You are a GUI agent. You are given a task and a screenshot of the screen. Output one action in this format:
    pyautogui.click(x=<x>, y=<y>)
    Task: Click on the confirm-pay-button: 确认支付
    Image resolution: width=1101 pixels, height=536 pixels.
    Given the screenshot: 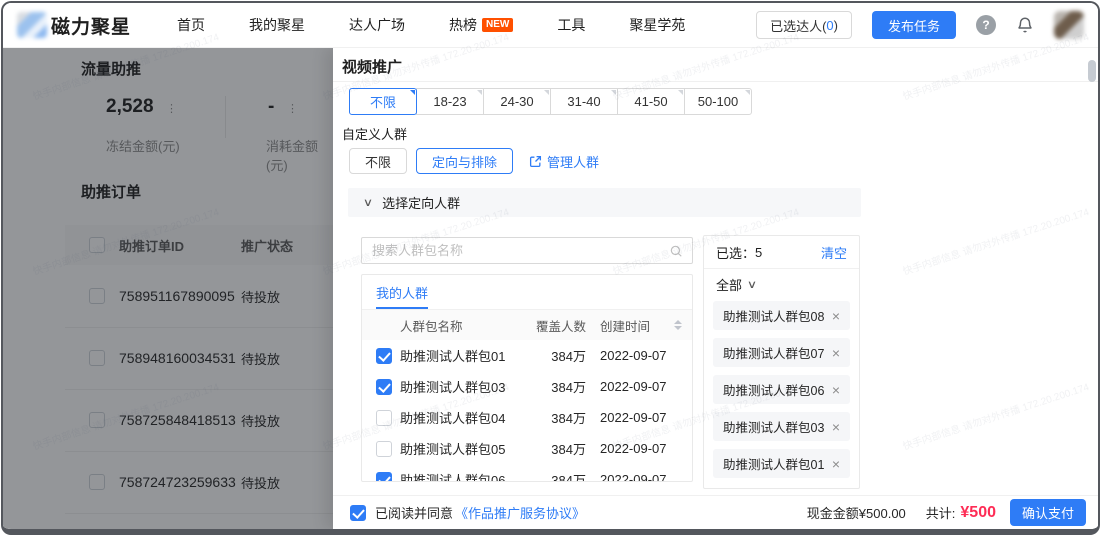 What is the action you would take?
    pyautogui.click(x=1048, y=512)
    